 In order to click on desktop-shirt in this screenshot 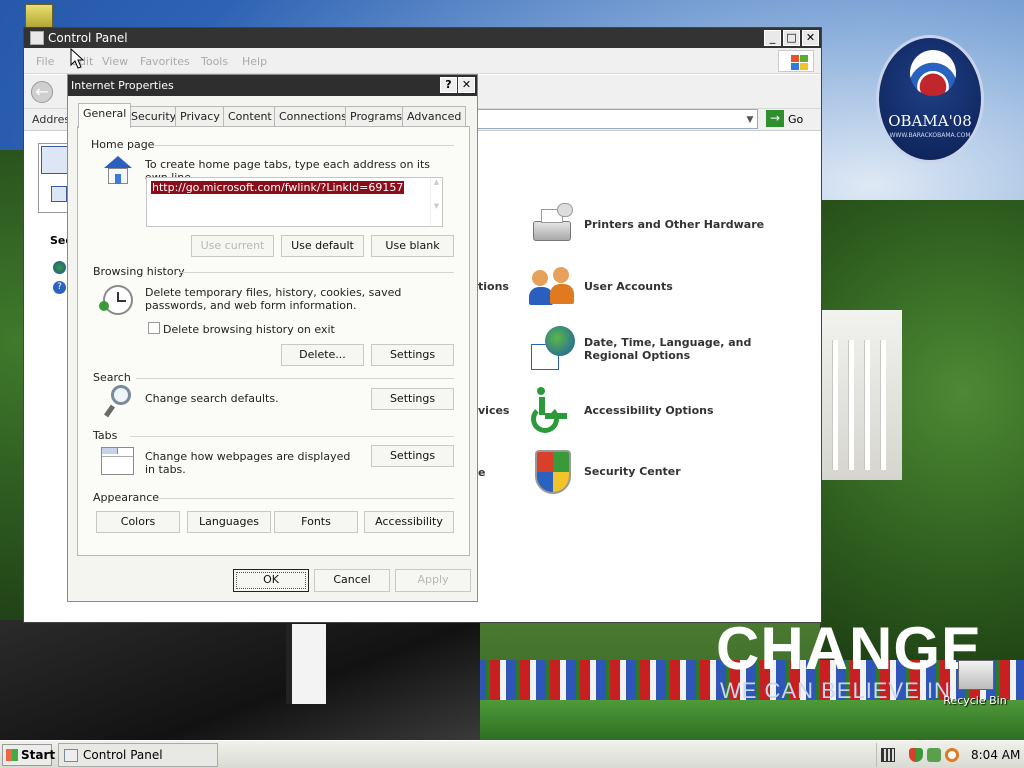, I will do `click(306, 664)`.